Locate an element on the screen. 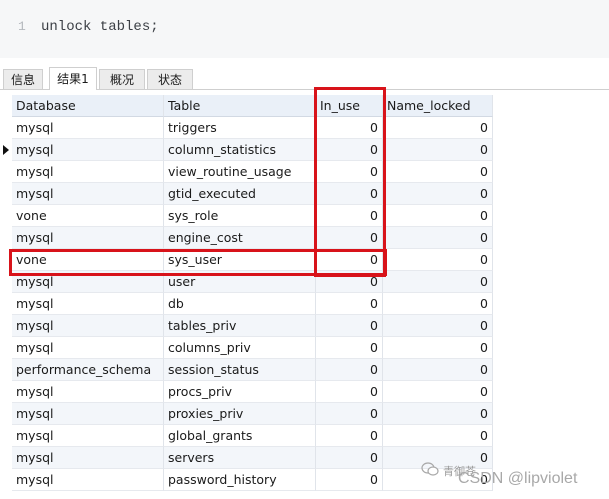 The height and width of the screenshot is (499, 609). table-row: mysql columns_priv 0 0 is located at coordinates (250, 348).